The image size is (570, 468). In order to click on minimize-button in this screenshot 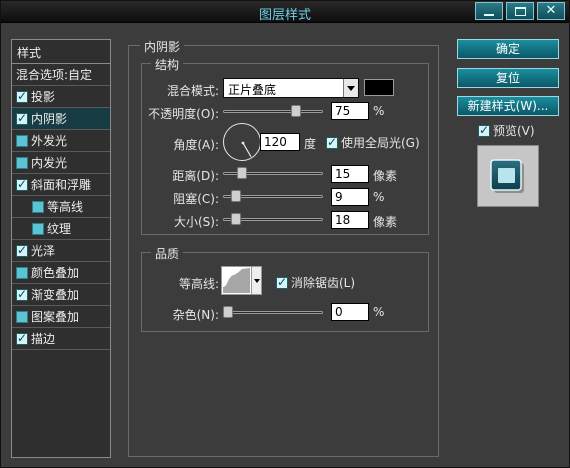, I will do `click(489, 11)`.